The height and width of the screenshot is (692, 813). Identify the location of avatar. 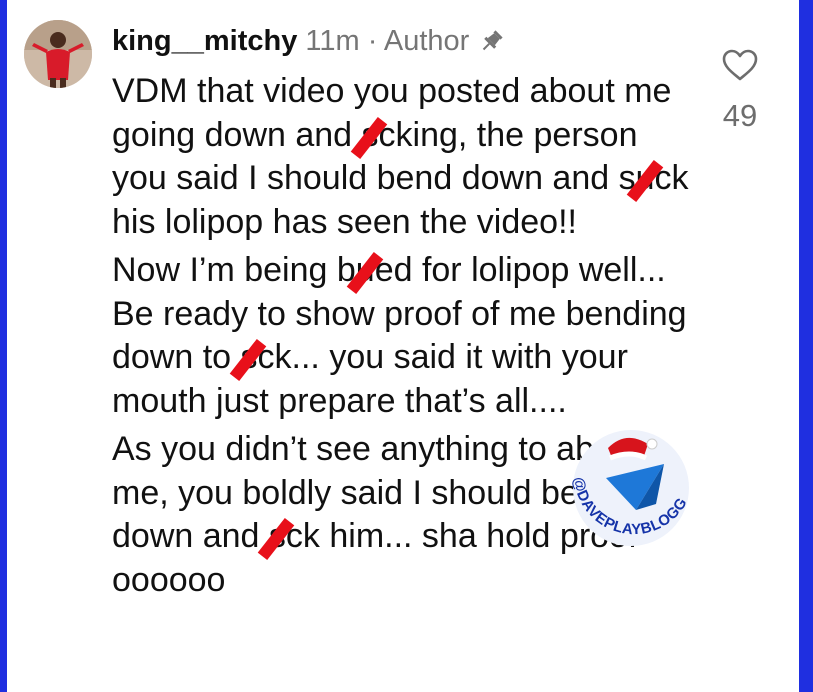
(58, 54).